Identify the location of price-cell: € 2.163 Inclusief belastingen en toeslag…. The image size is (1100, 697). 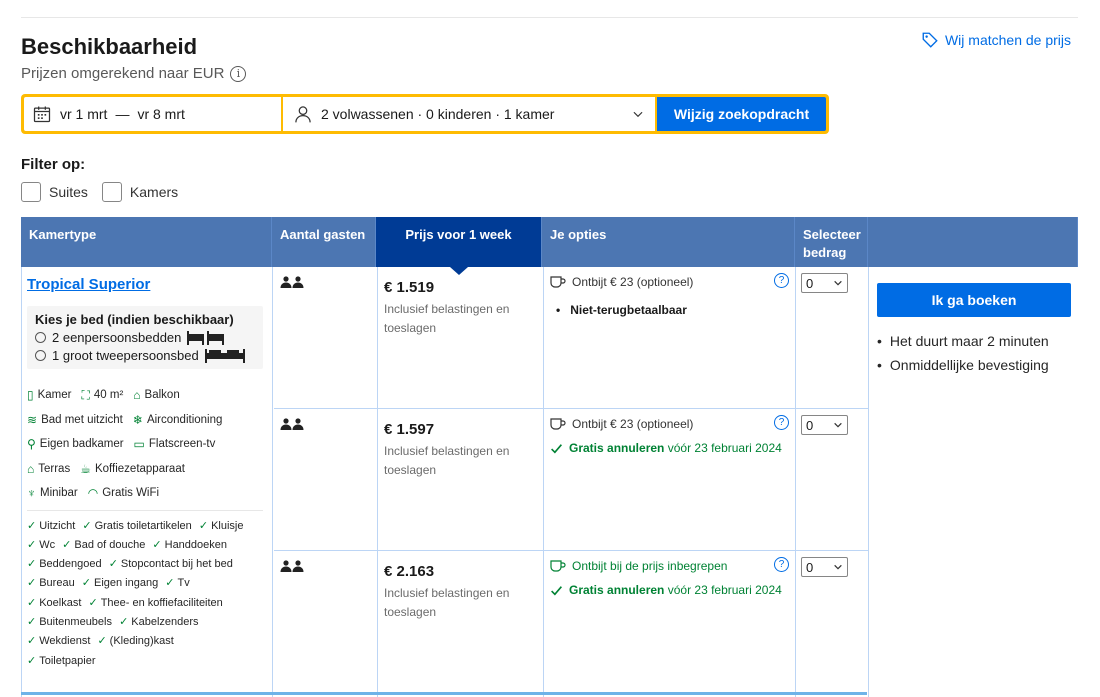
(461, 624).